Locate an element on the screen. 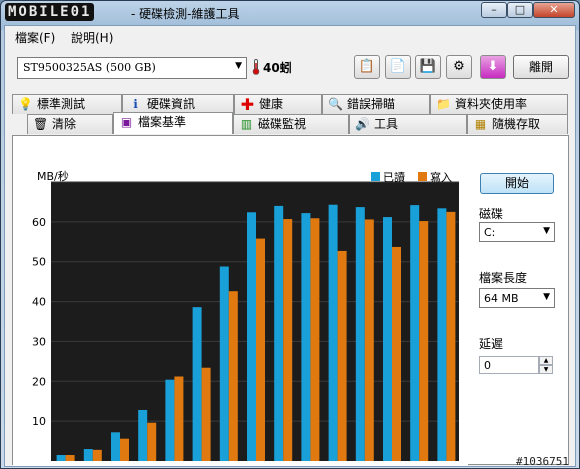 This screenshot has height=469, width=580. tab-file-benchmark: ▣ 檔案基準 is located at coordinates (173, 123).